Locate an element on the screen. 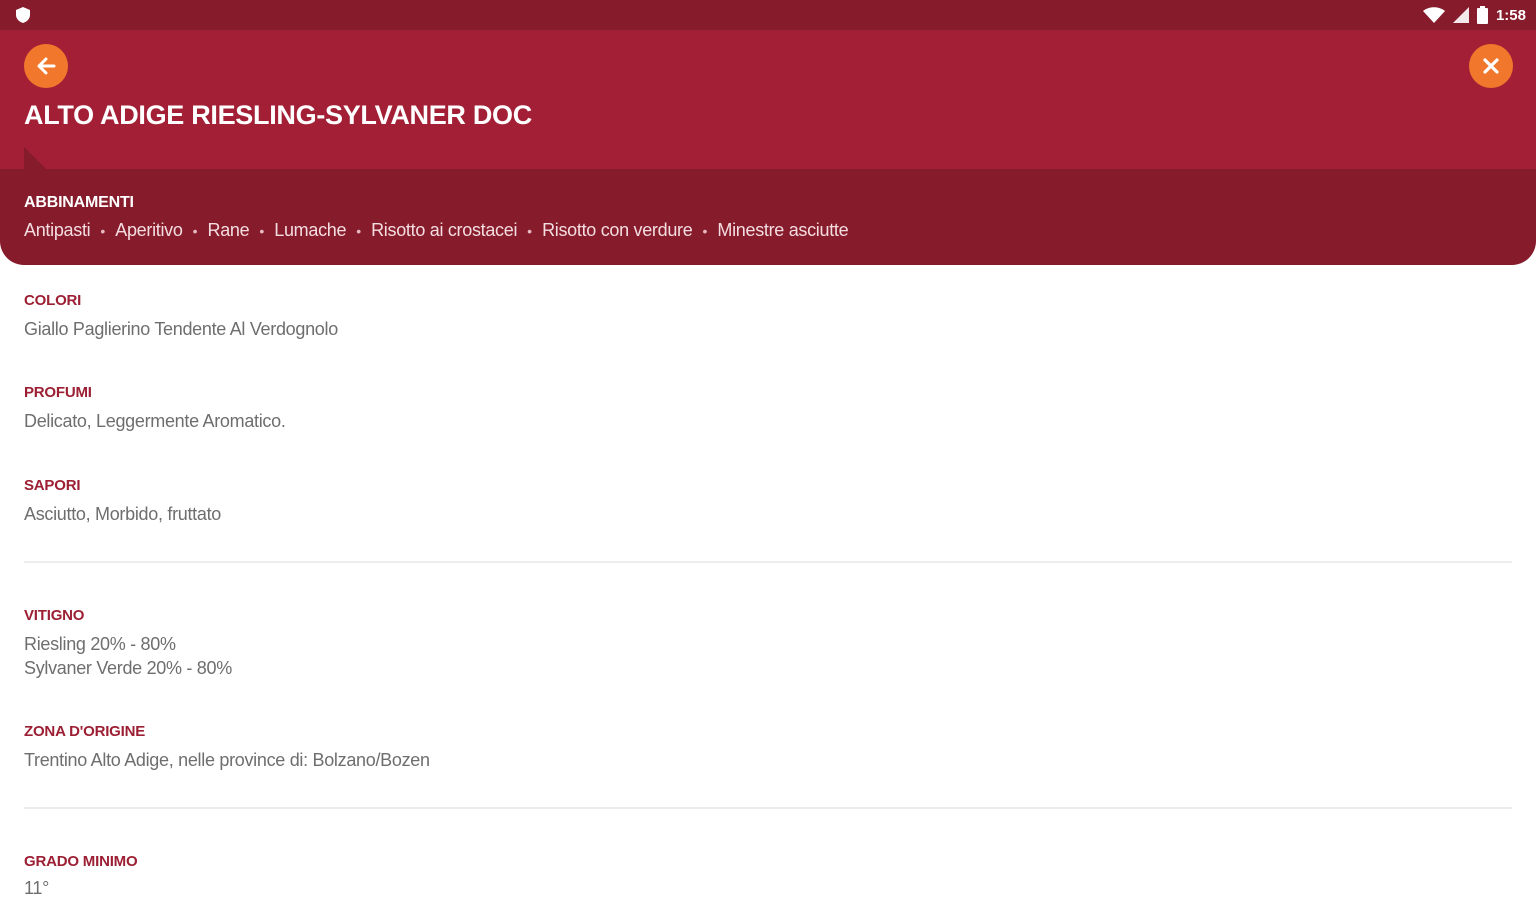  wifi-icon is located at coordinates (1433, 15).